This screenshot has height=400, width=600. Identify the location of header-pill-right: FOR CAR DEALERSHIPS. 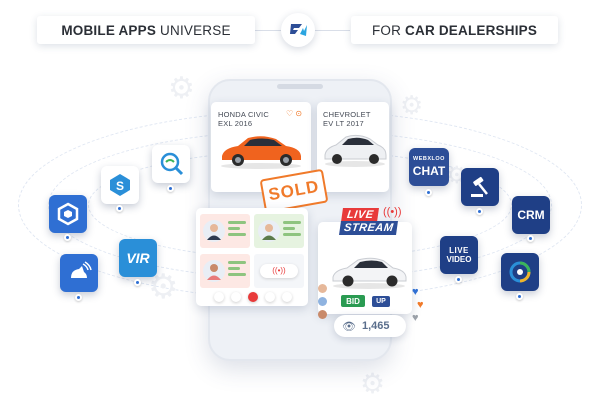
(454, 30).